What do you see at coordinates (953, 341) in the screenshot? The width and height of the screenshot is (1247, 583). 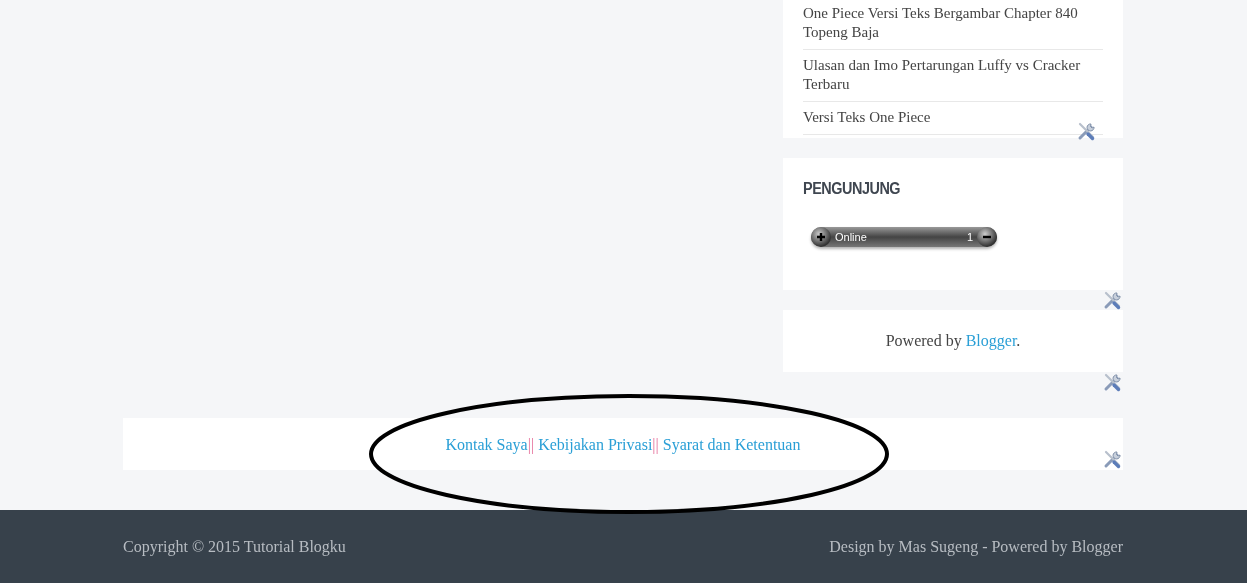 I see `powered-by-text: Powered by Blogger.` at bounding box center [953, 341].